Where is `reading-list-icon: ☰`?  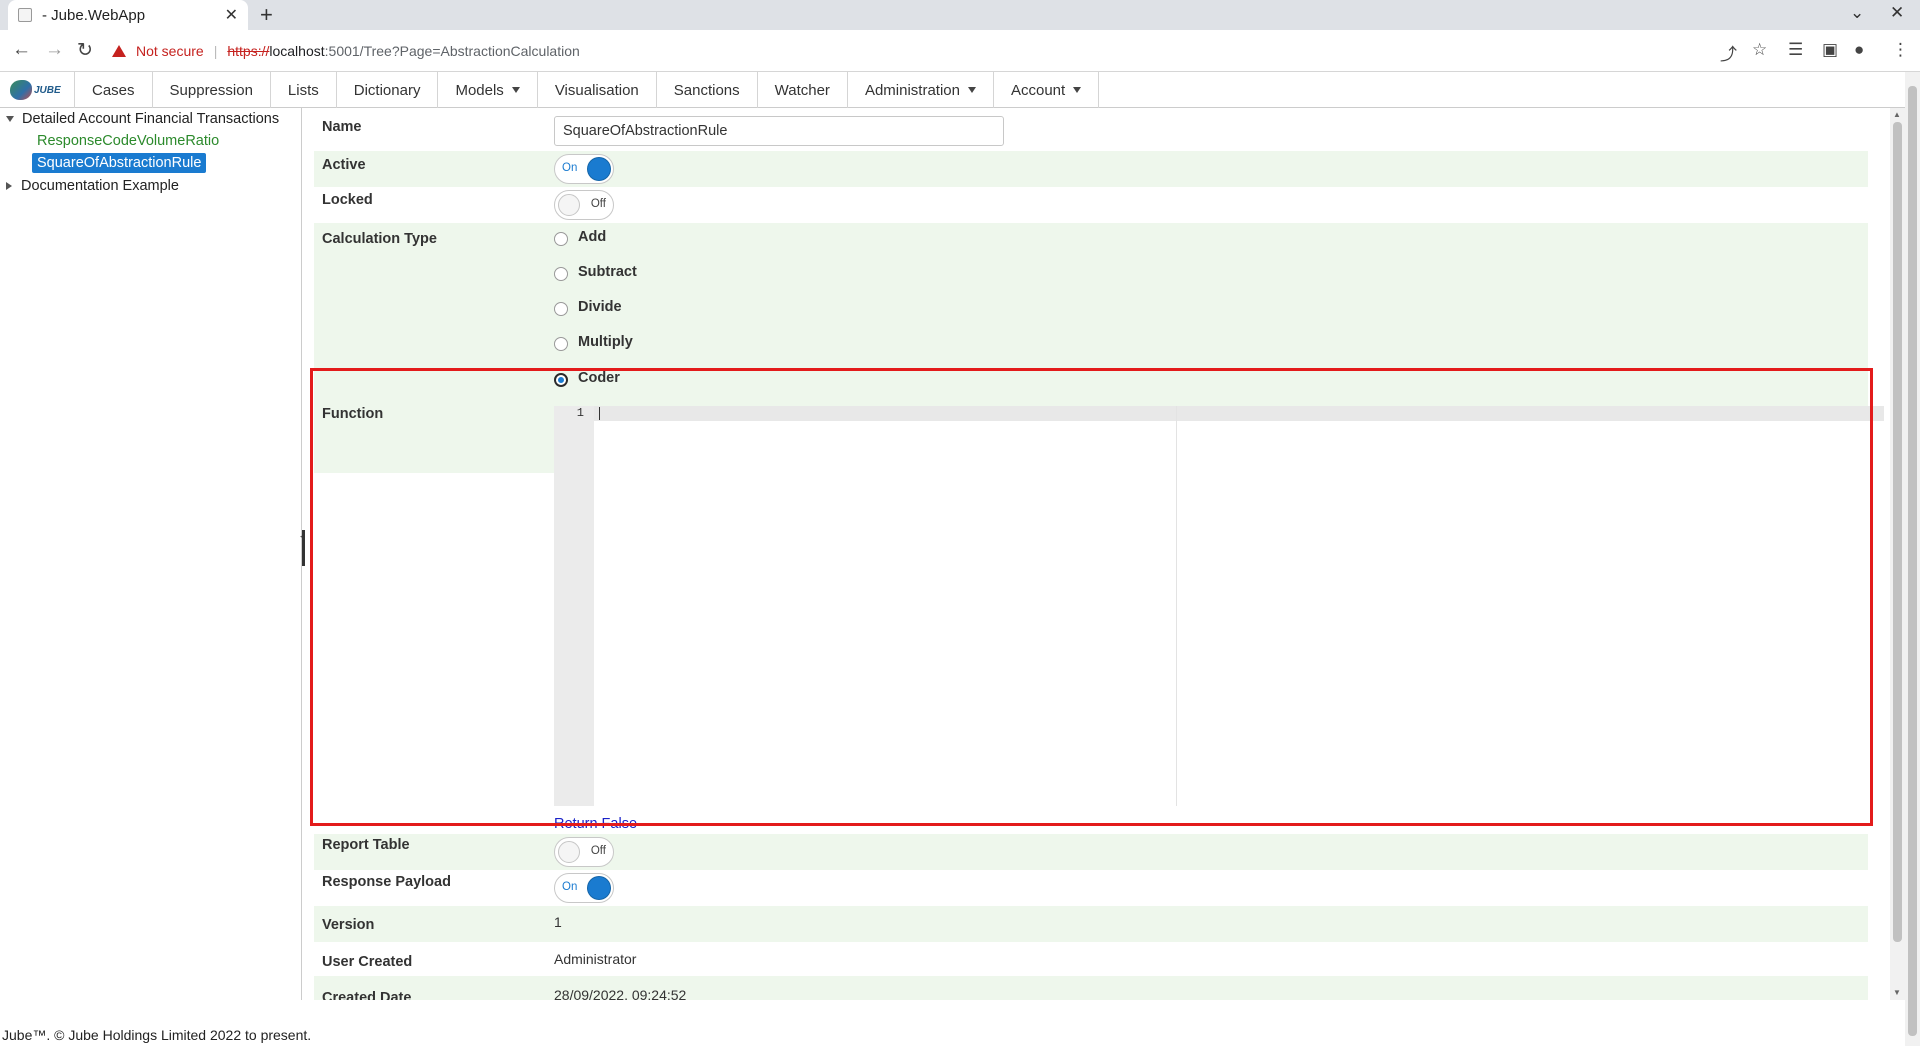 reading-list-icon: ☰ is located at coordinates (1795, 50).